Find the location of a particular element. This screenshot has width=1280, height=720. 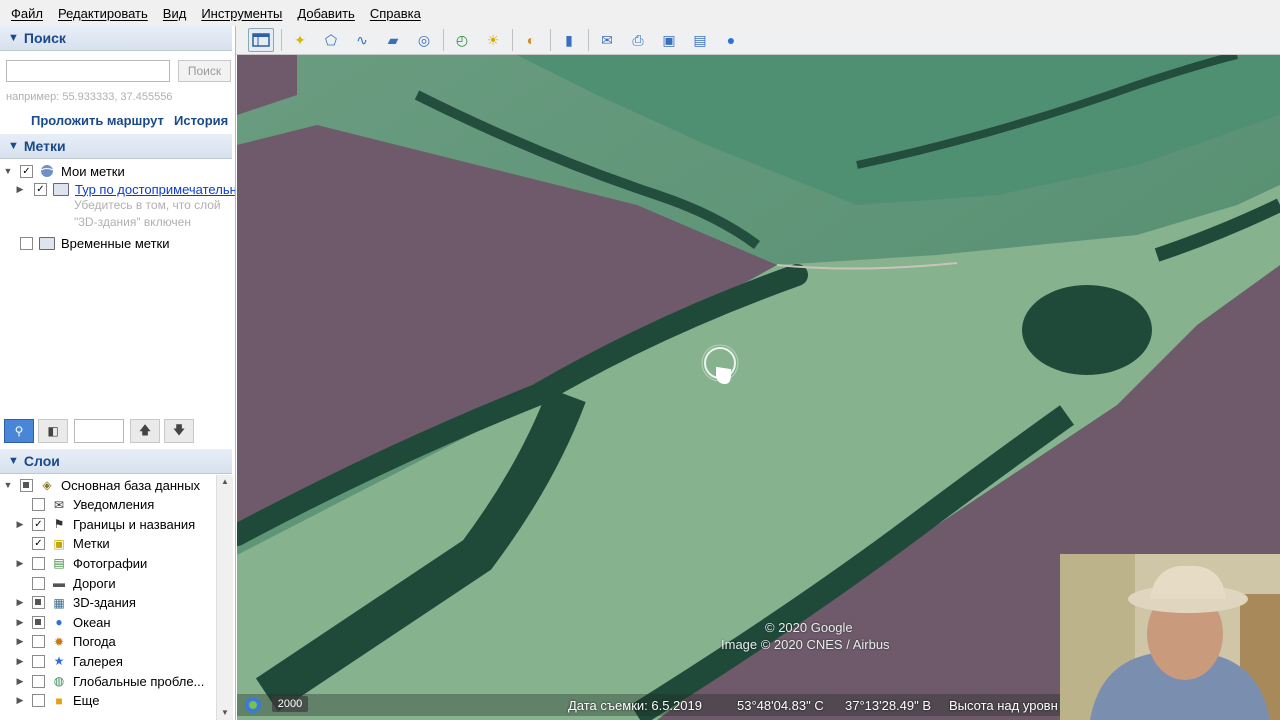

record-tour-button: ◎ is located at coordinates (424, 40).